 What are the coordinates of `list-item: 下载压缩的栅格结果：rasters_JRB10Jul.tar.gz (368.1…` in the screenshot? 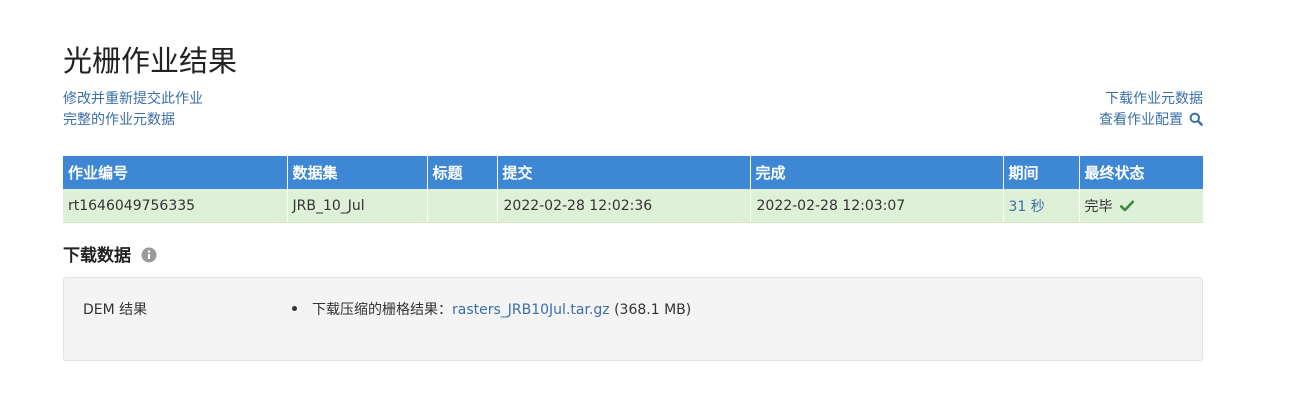 It's located at (491, 309).